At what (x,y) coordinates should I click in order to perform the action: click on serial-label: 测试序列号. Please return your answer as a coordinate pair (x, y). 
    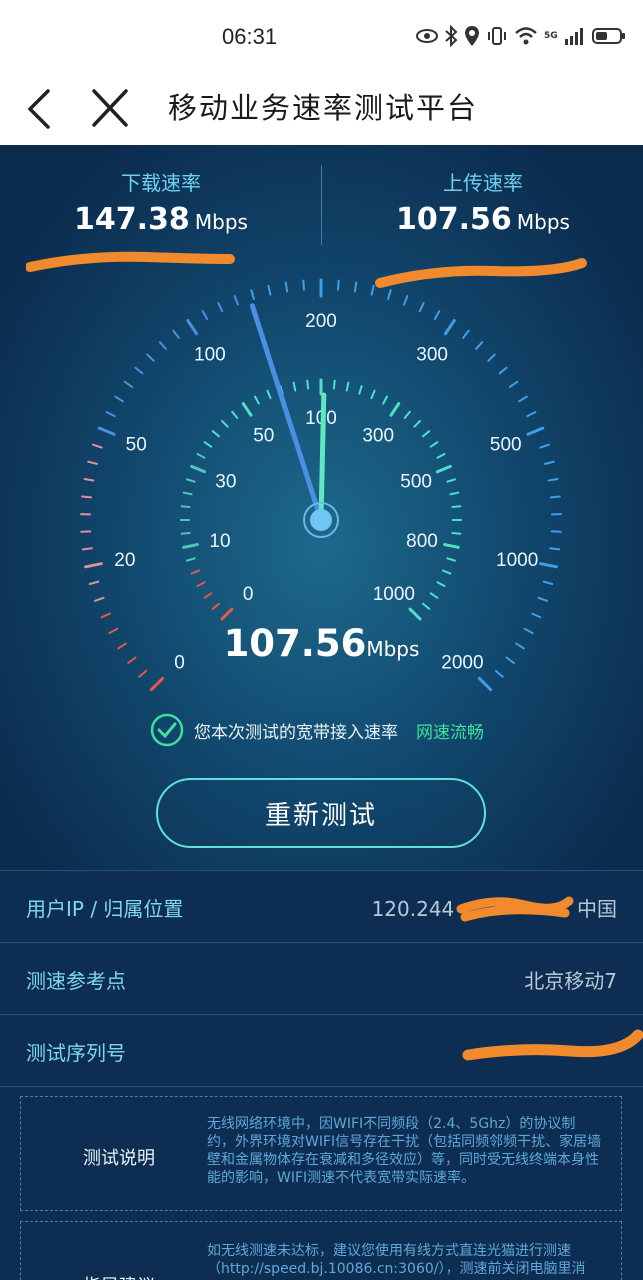
    Looking at the image, I should click on (76, 1053).